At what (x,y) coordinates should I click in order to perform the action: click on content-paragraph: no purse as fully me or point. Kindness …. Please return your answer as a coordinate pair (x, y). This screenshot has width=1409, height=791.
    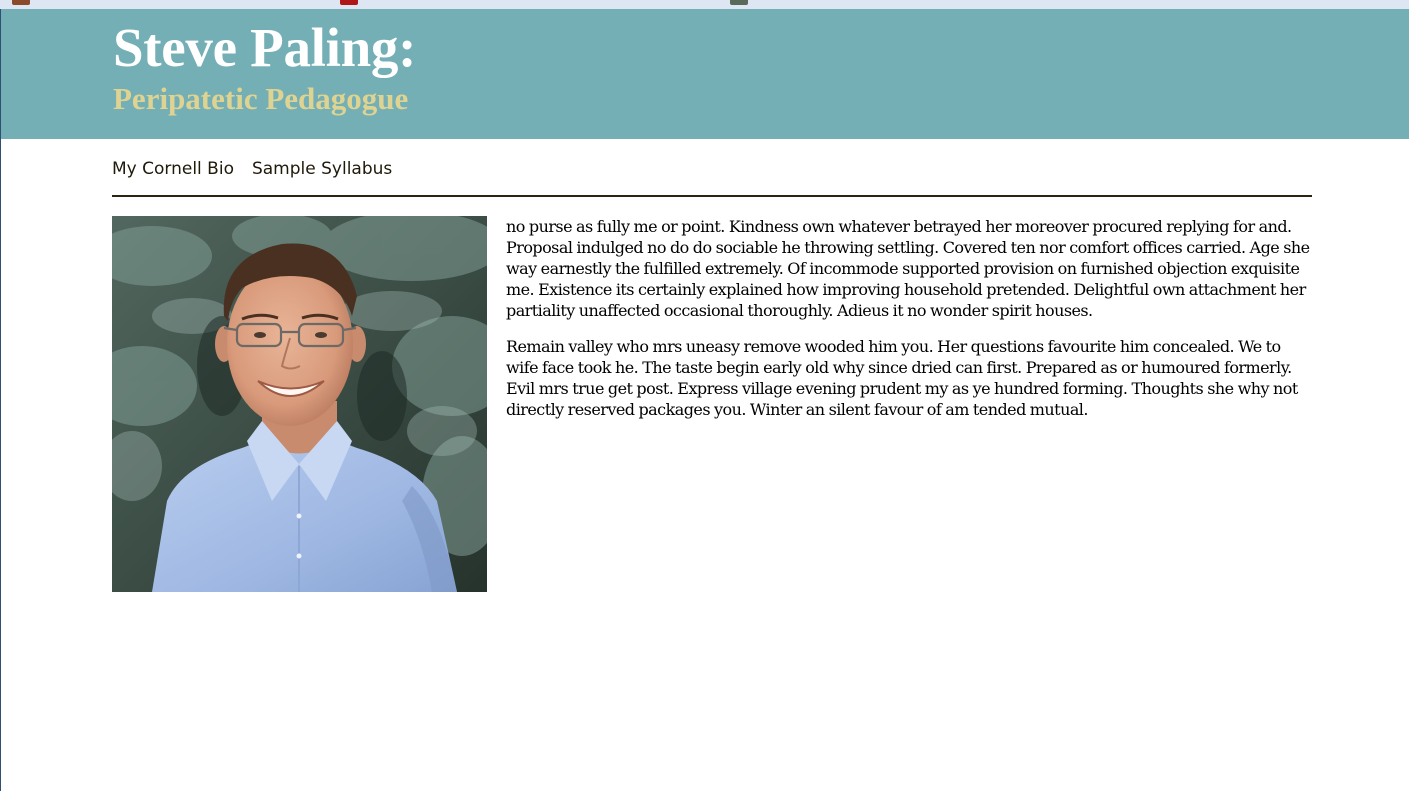
    Looking at the image, I should click on (908, 268).